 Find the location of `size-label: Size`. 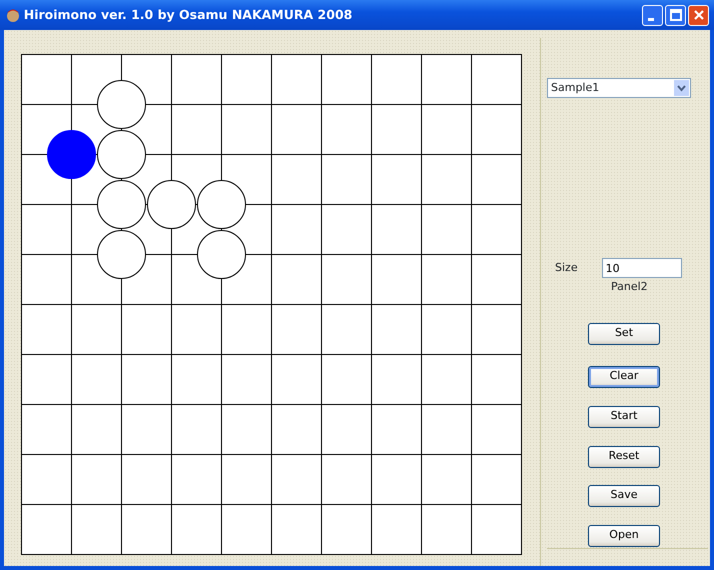

size-label: Size is located at coordinates (566, 268).